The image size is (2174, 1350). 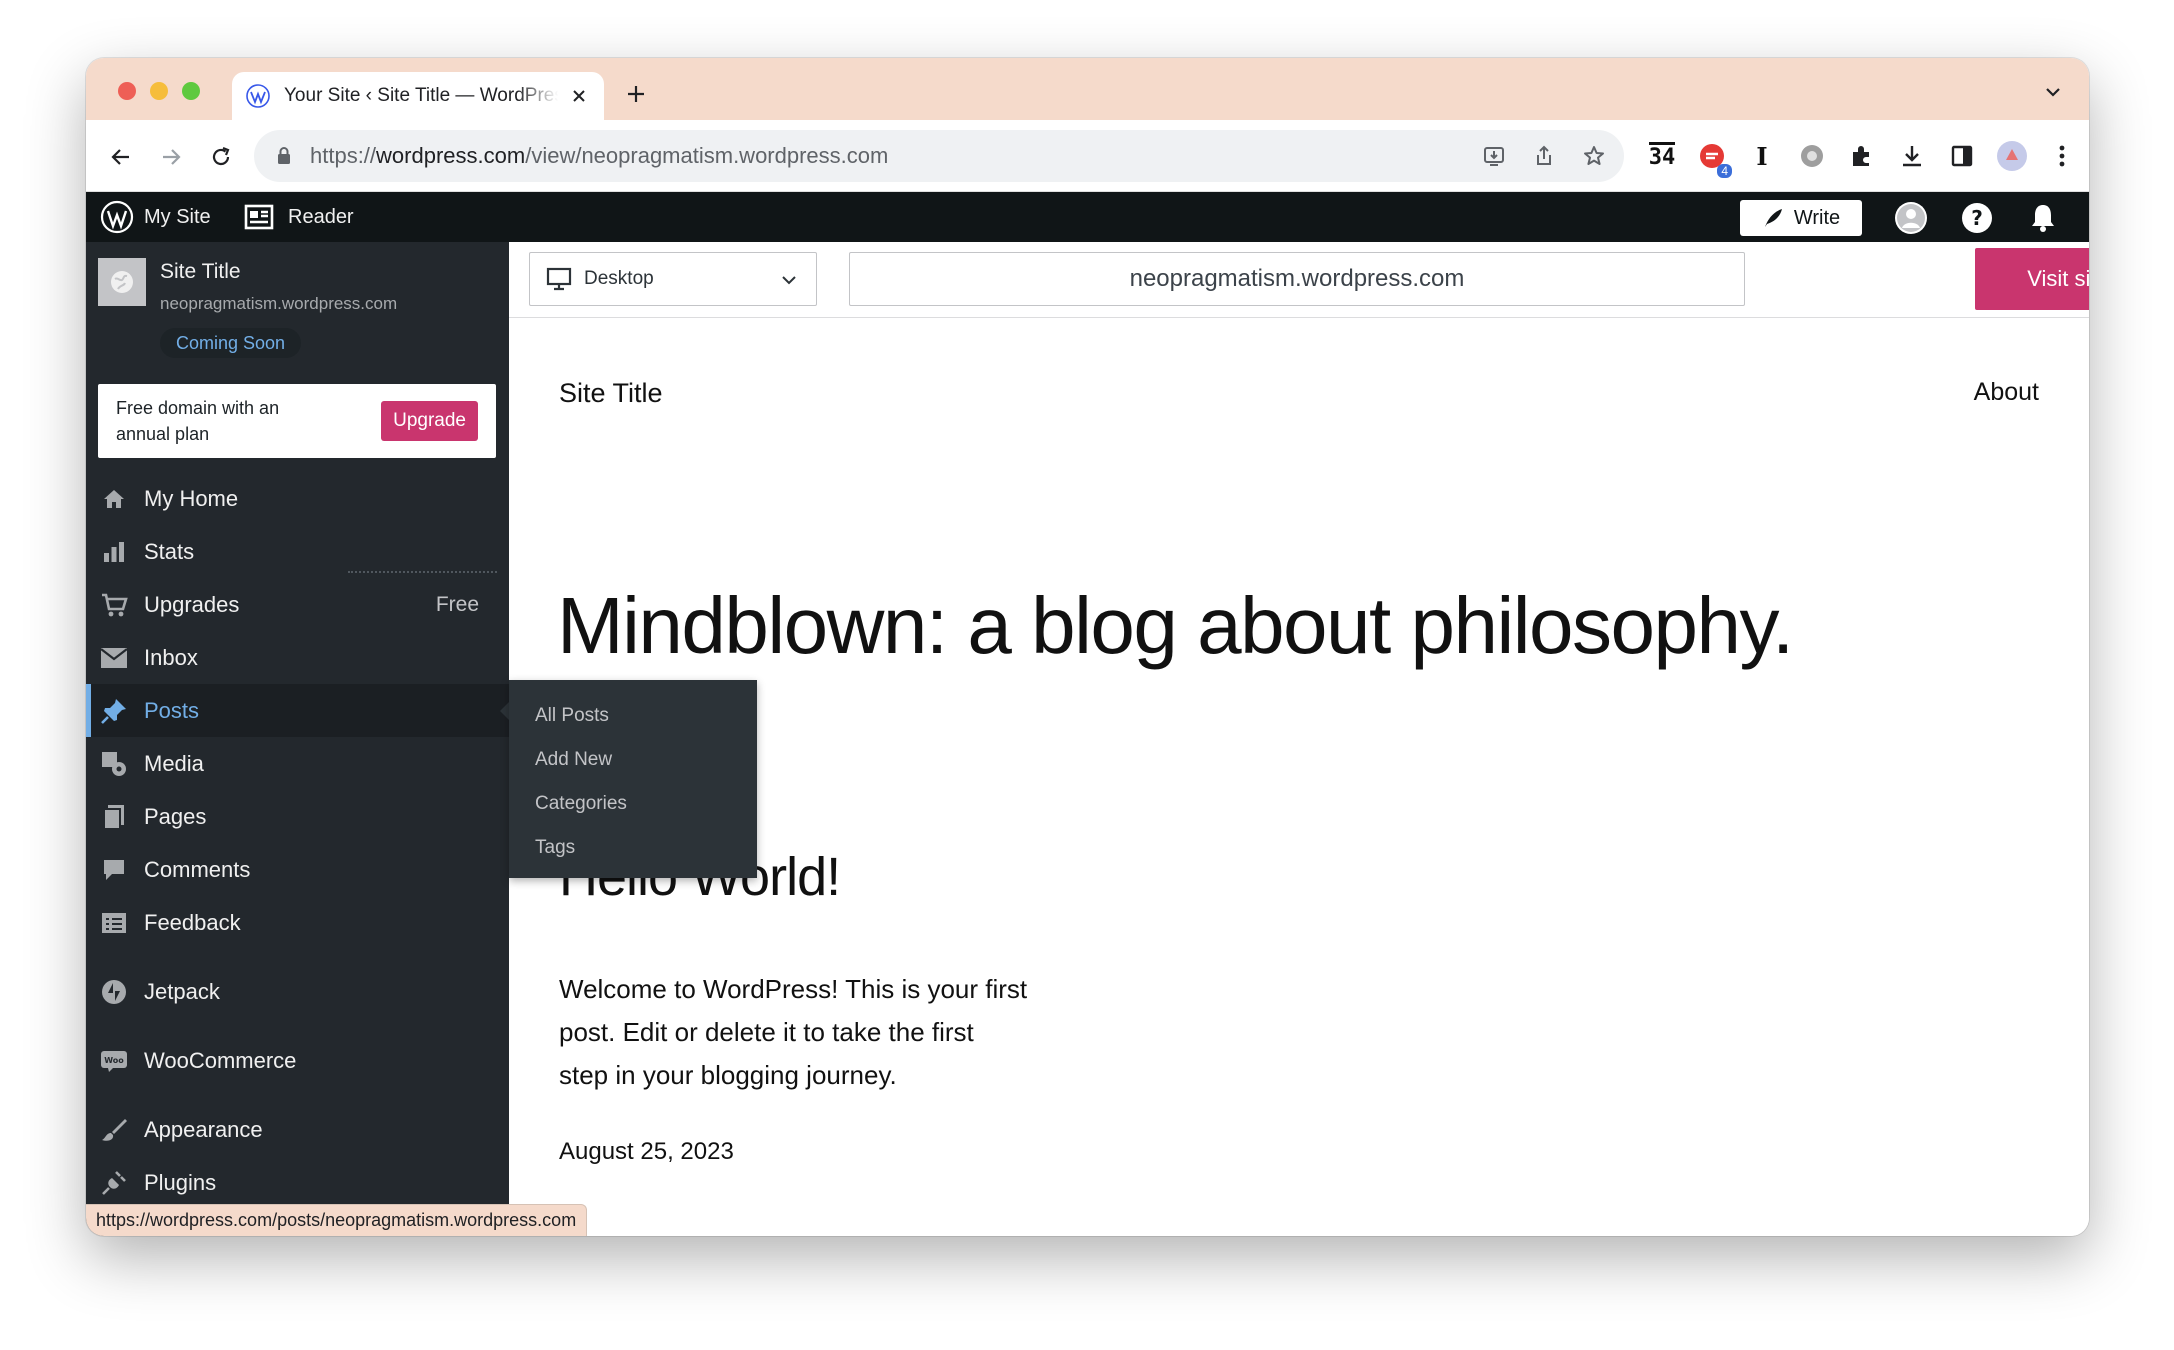 What do you see at coordinates (1724, 171) in the screenshot?
I see `extension-badge-count: 4` at bounding box center [1724, 171].